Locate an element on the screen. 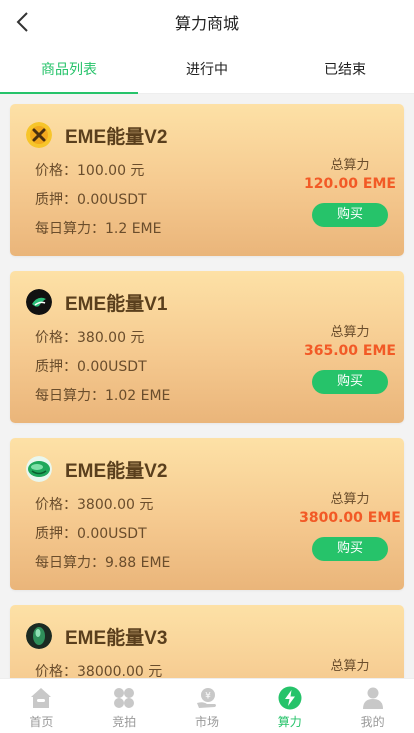 Image resolution: width=414 pixels, height=733 pixels. total-power-block: 总算力 is located at coordinates (350, 664).